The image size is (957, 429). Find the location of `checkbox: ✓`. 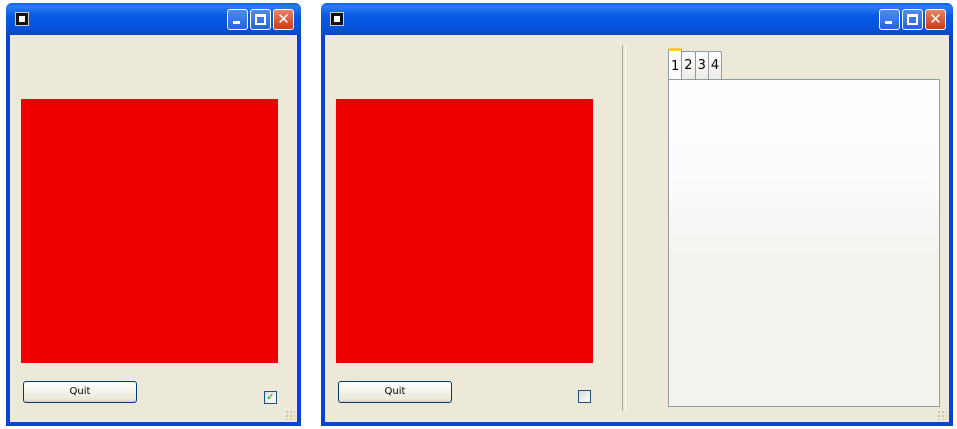

checkbox: ✓ is located at coordinates (270, 397).